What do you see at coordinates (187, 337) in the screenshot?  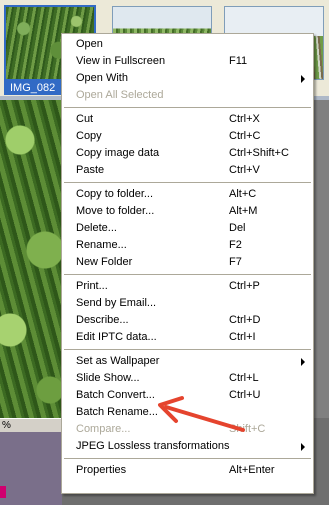 I see `menu-item-edit-iptc-data: Edit IPTC data... Ctrl+I` at bounding box center [187, 337].